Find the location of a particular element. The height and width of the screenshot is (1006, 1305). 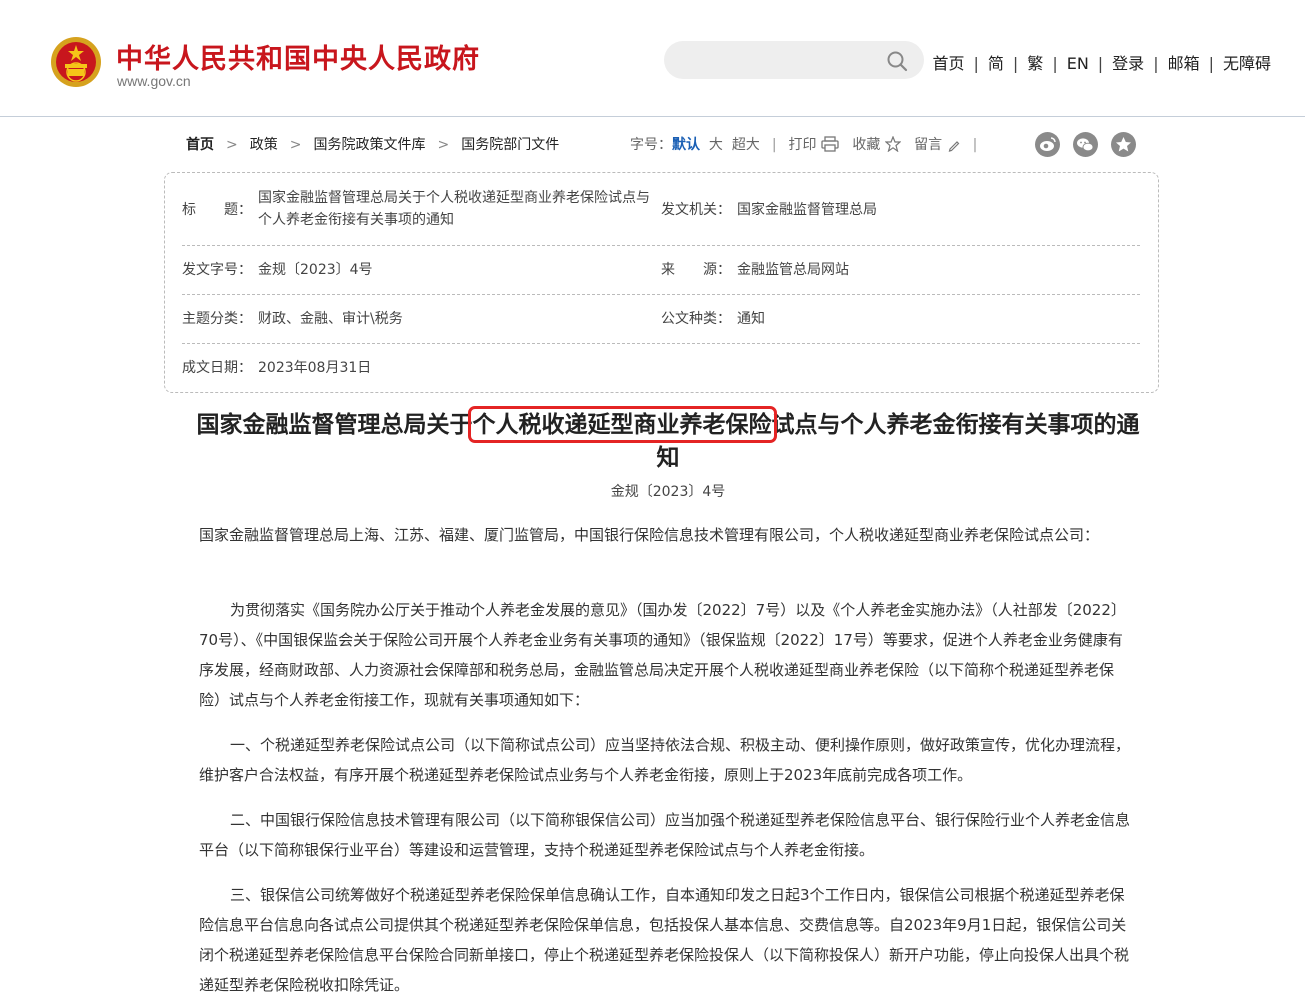

breadcrumb-department-docs: 国务院部门文件 is located at coordinates (510, 145).